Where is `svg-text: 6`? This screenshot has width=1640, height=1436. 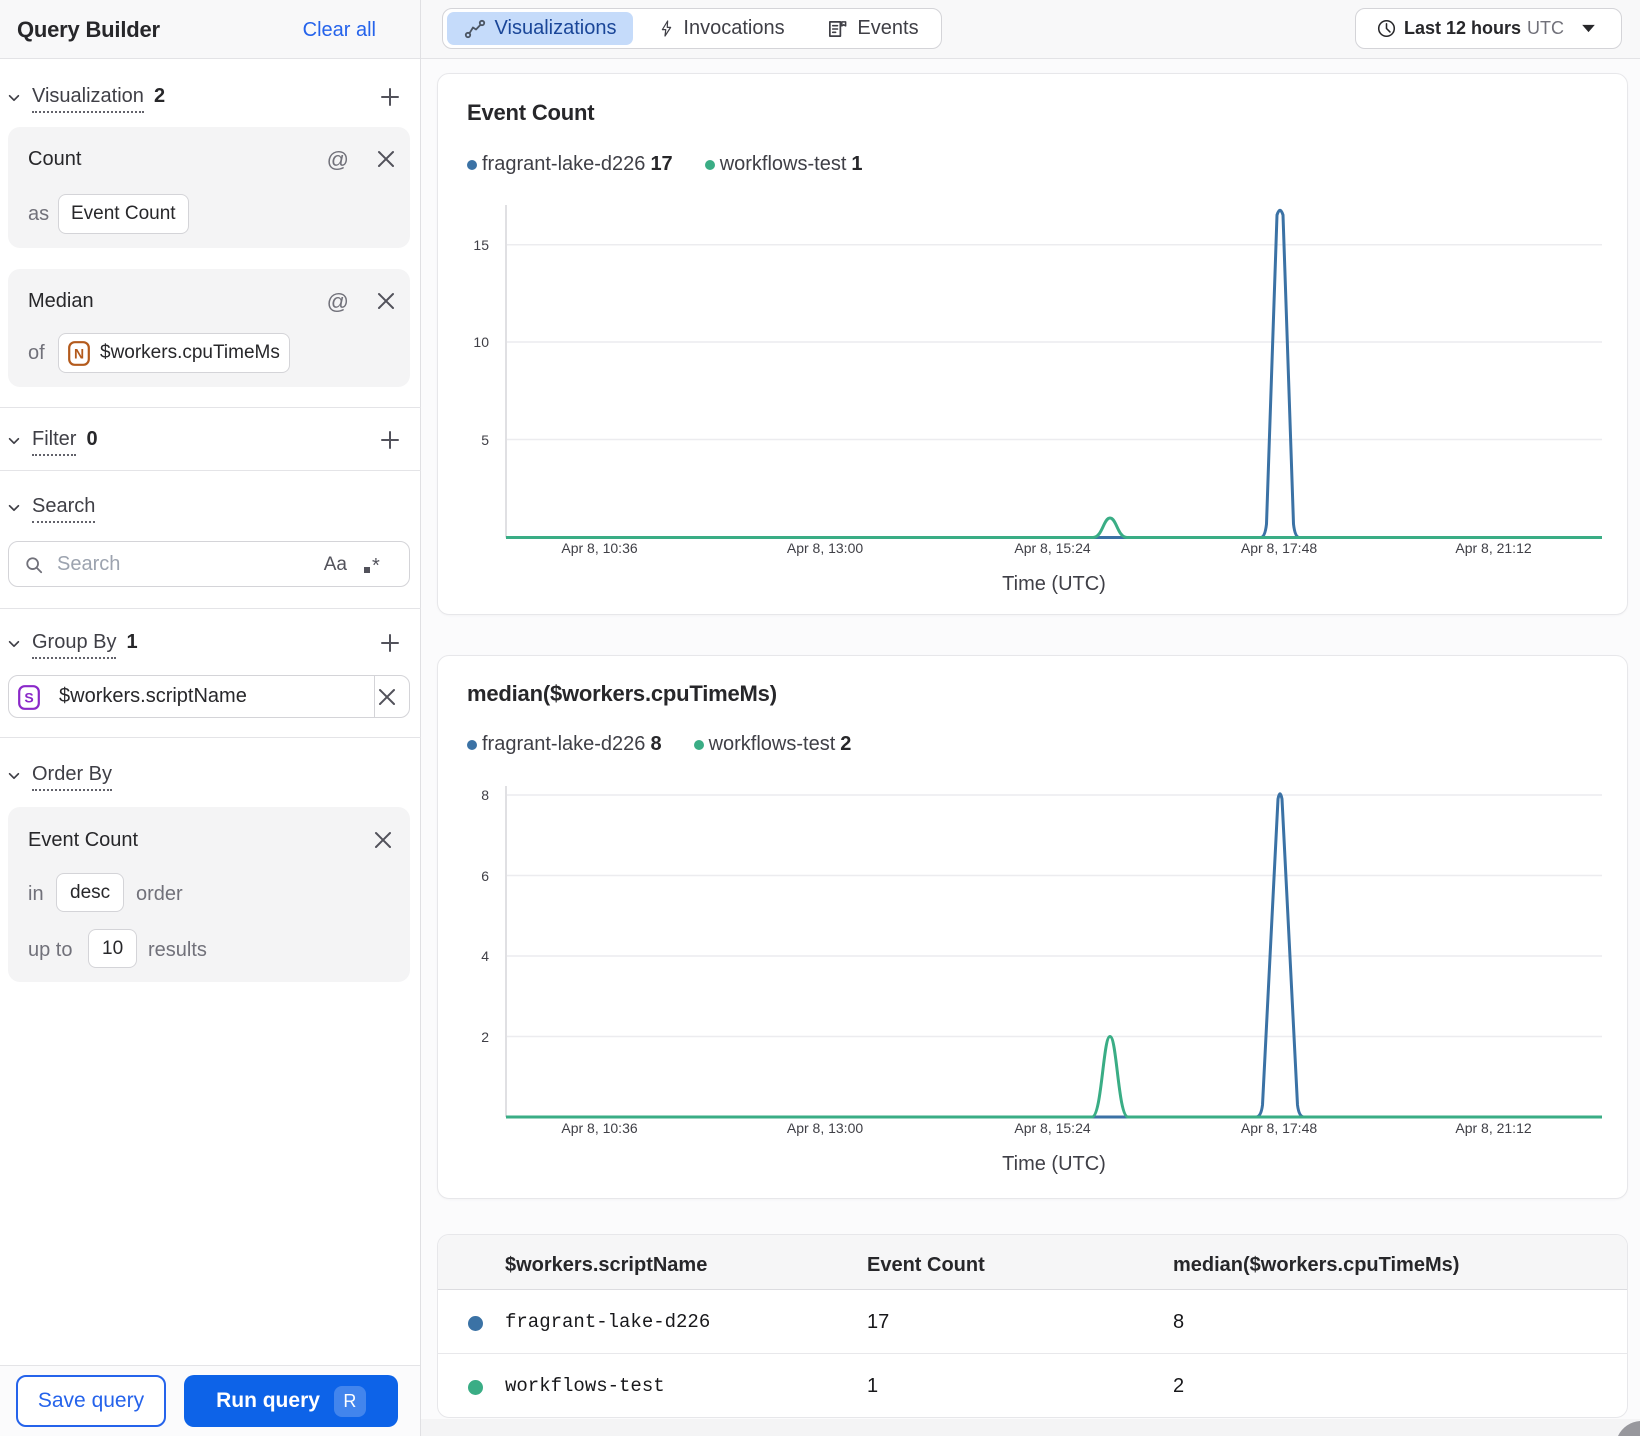
svg-text: 6 is located at coordinates (485, 876).